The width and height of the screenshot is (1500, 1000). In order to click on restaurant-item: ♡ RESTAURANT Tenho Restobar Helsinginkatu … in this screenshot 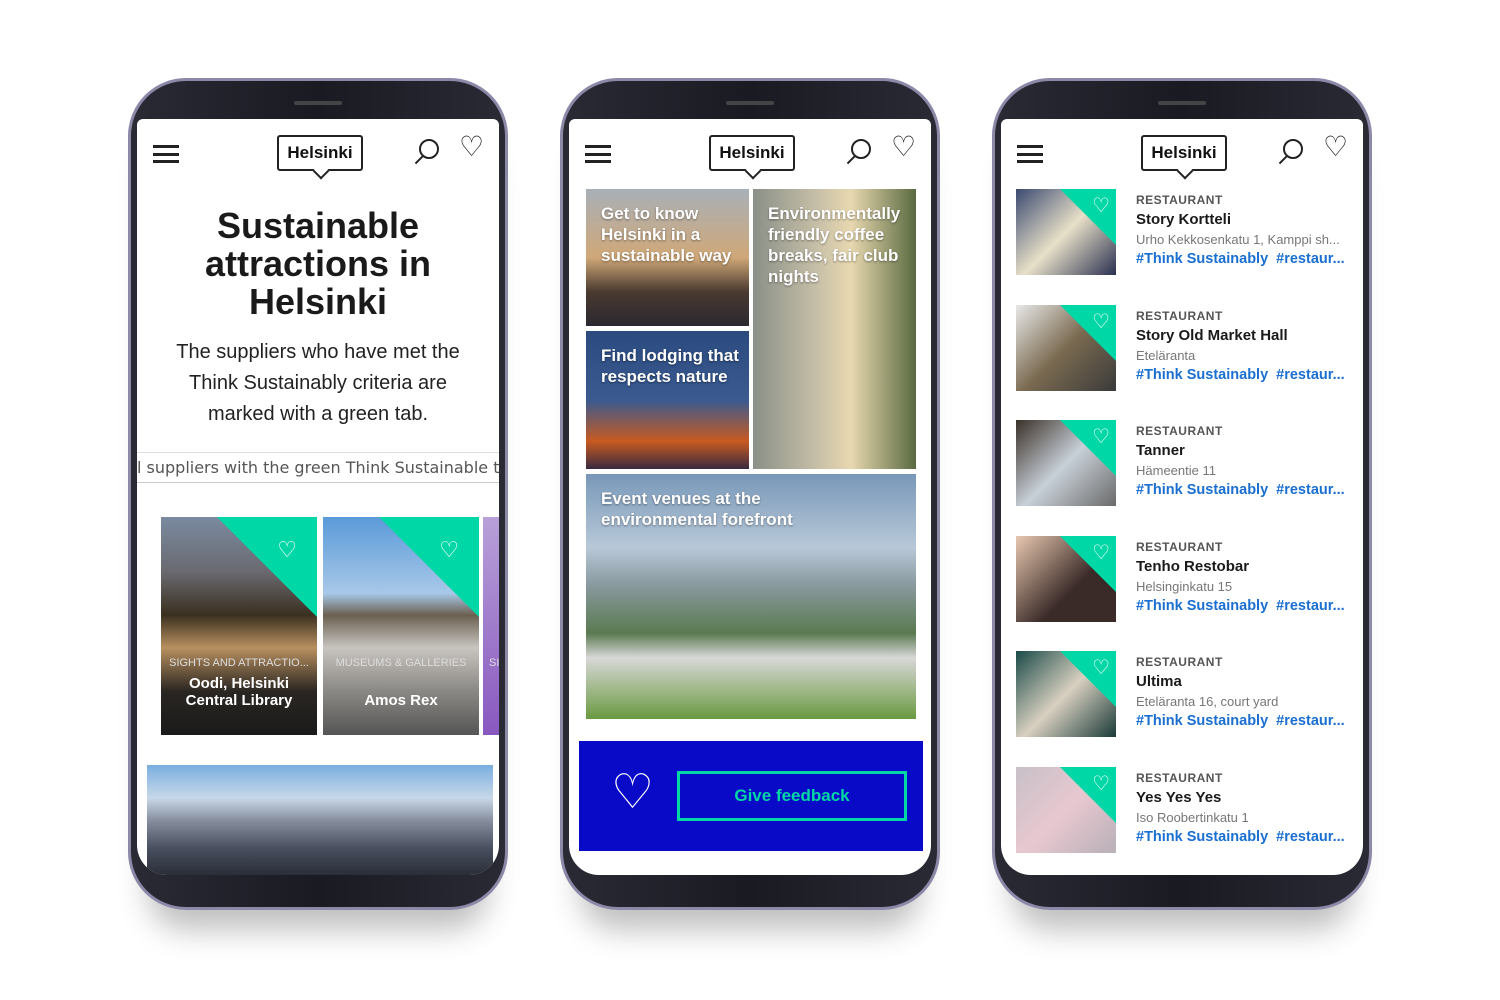, I will do `click(1186, 578)`.